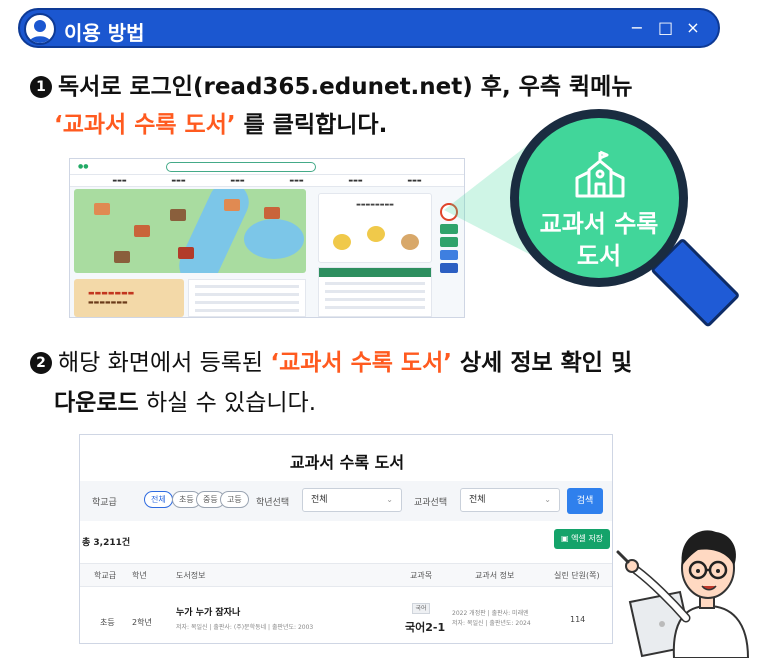  What do you see at coordinates (431, 503) in the screenshot?
I see `textbook-label: 교과선택` at bounding box center [431, 503].